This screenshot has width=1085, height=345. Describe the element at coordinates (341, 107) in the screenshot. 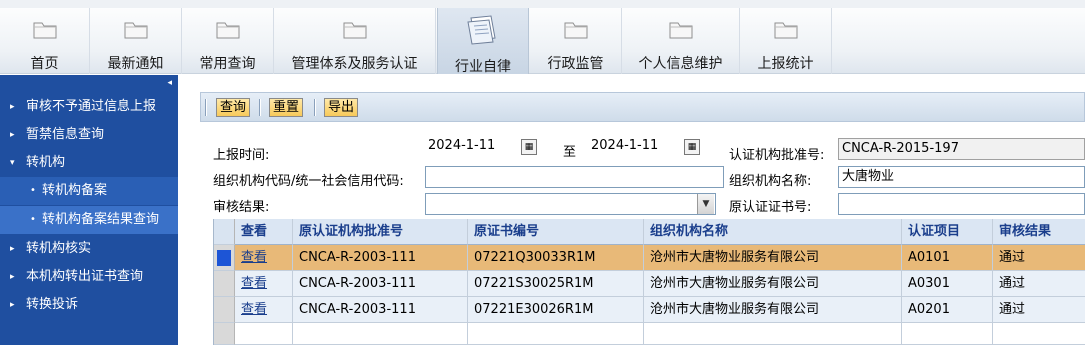

I see `export-button: 导出` at that location.